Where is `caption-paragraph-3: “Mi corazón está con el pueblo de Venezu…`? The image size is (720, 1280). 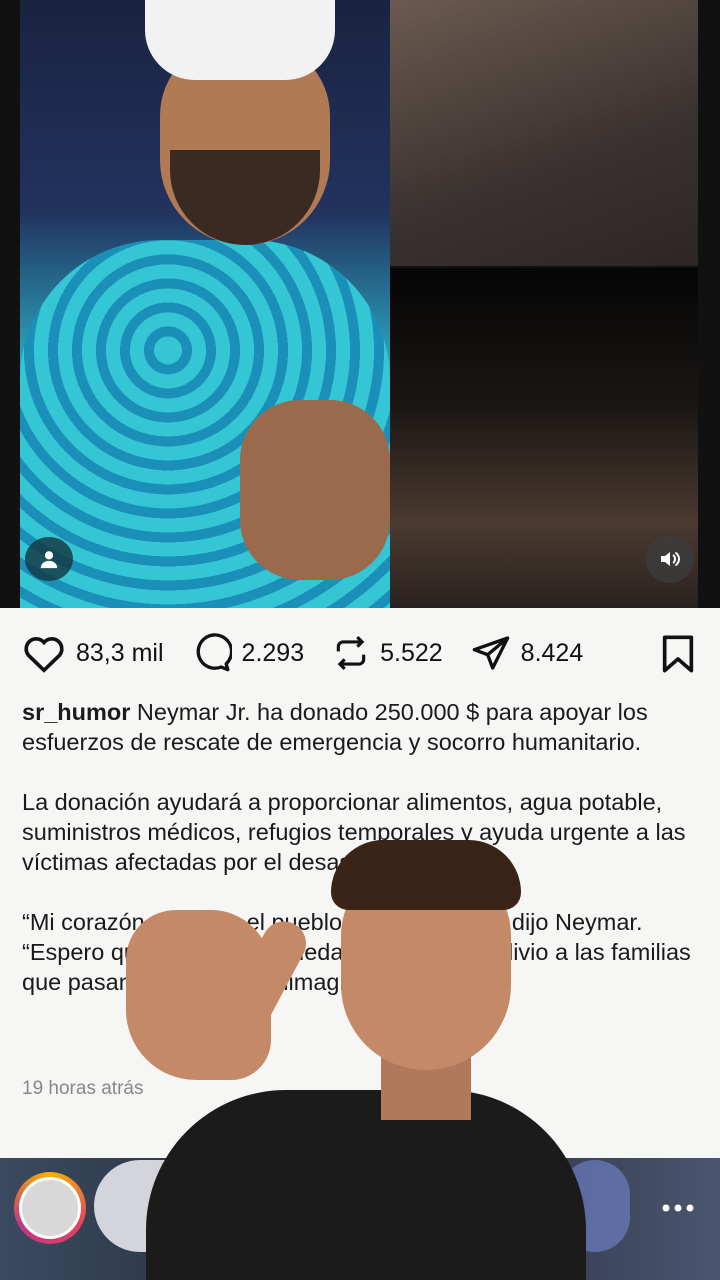
caption-paragraph-3: “Mi corazón está con el pueblo de Venezu… is located at coordinates (356, 952).